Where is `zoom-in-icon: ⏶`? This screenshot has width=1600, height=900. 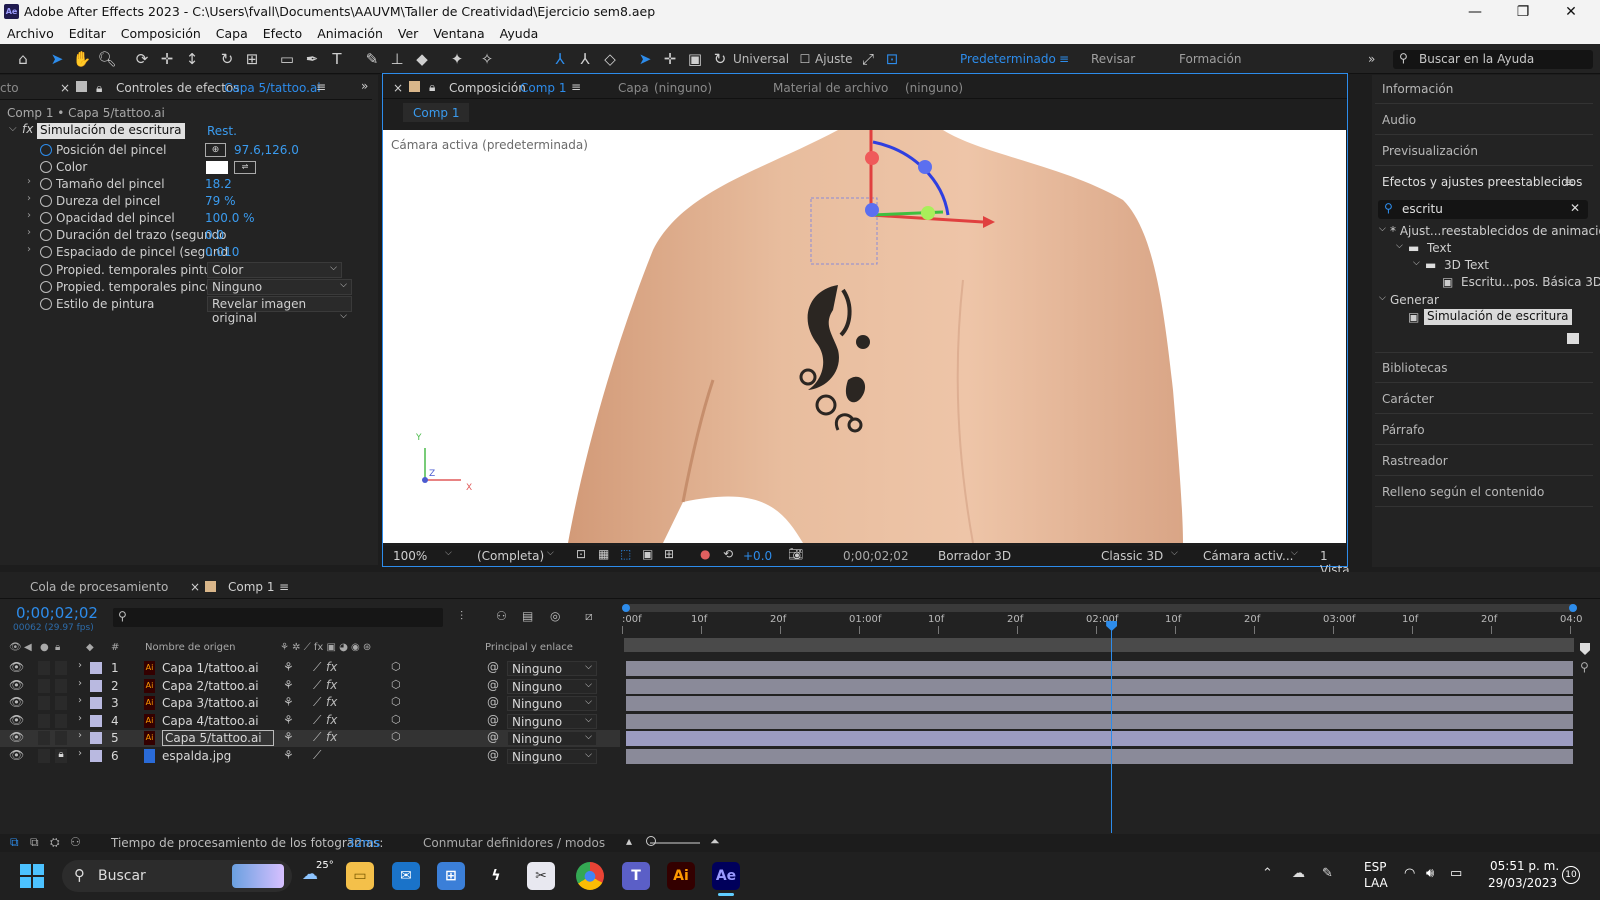 zoom-in-icon: ⏶ is located at coordinates (715, 841).